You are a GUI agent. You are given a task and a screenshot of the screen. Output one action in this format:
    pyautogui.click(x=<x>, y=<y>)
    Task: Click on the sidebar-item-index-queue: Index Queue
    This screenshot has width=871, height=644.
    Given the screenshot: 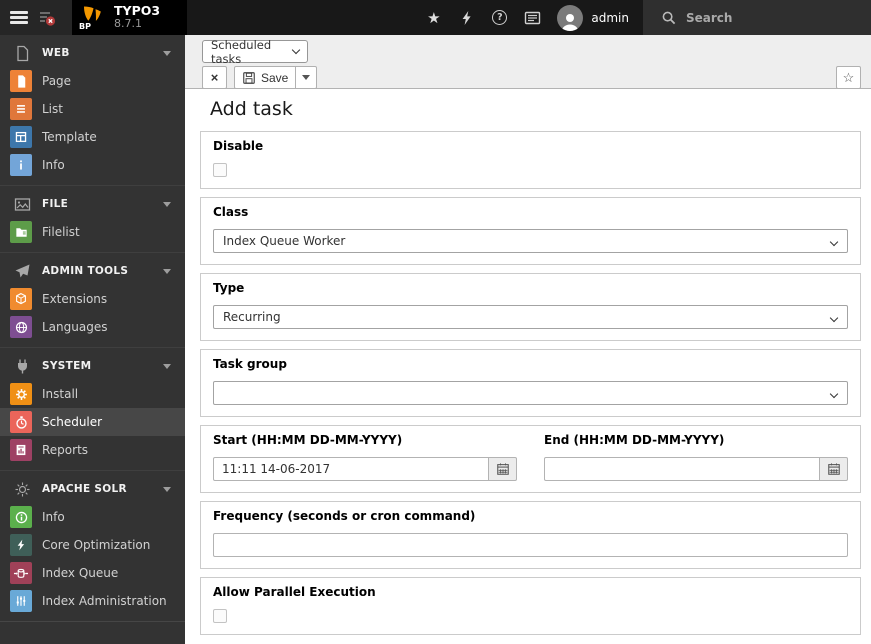 What is the action you would take?
    pyautogui.click(x=92, y=573)
    